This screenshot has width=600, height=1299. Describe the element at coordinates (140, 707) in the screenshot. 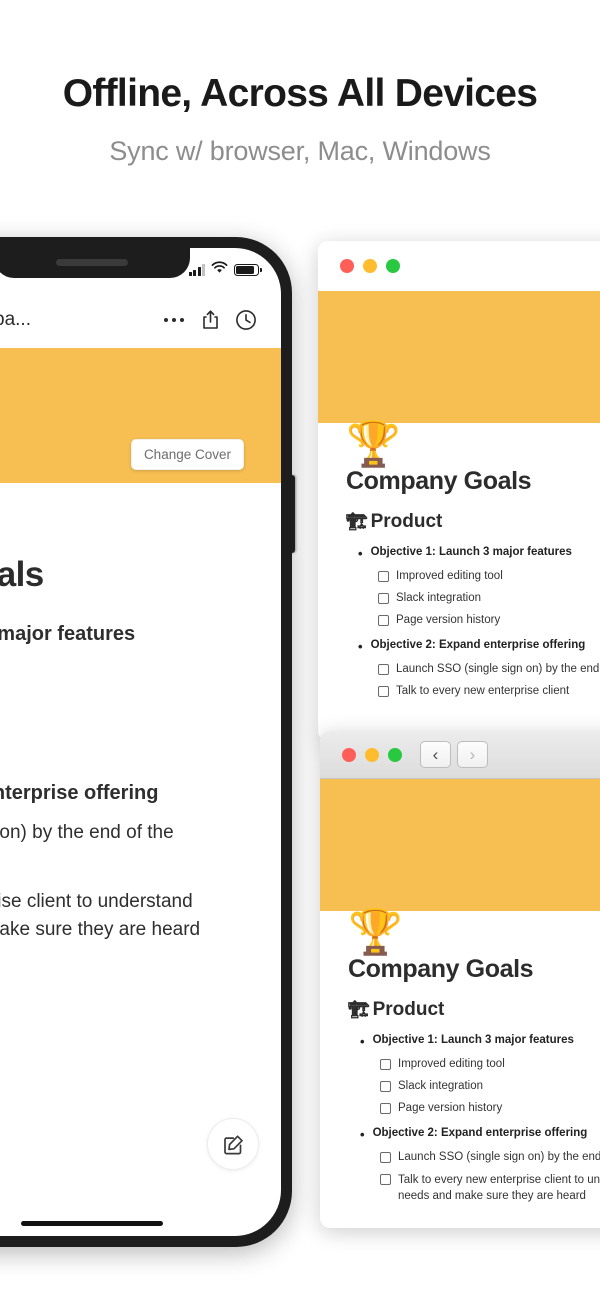

I see `phone-task-slack-integration: Slack integration` at that location.